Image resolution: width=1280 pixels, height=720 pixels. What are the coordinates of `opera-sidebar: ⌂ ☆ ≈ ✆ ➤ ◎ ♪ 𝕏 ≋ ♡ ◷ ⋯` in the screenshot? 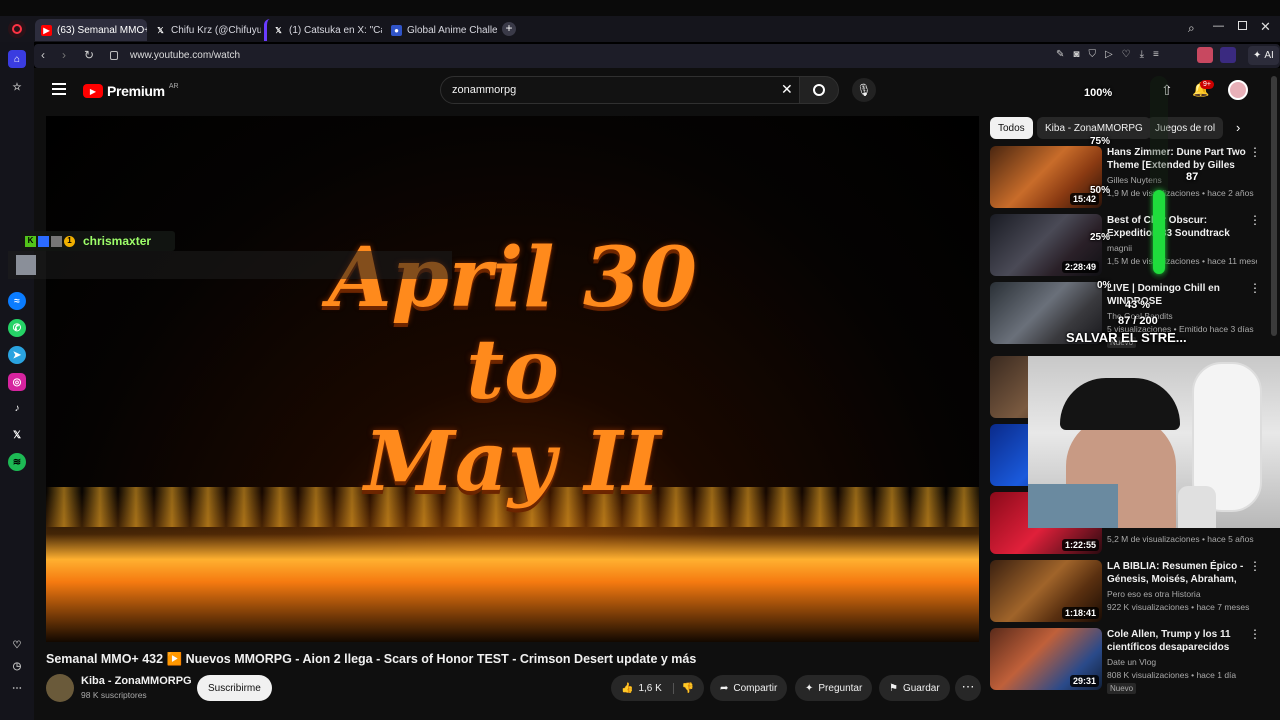 It's located at (17, 381).